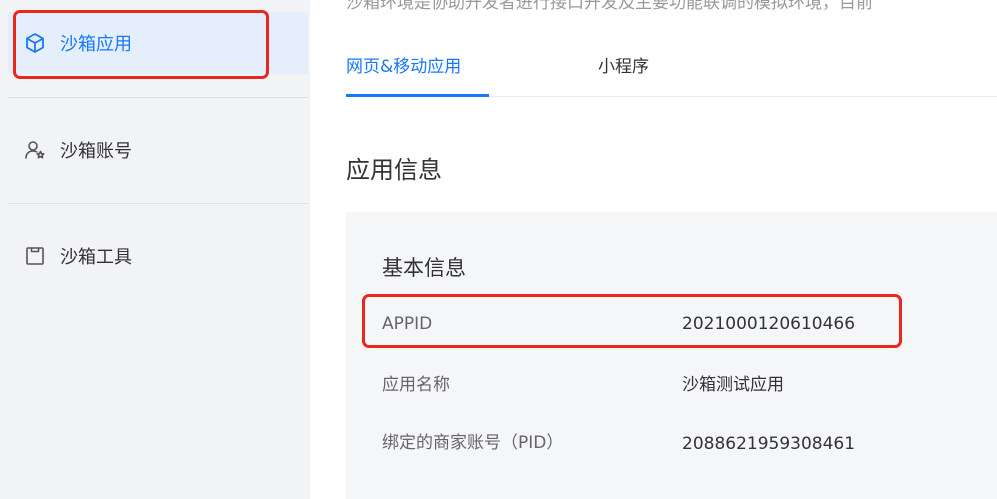 This screenshot has height=499, width=997. I want to click on user-star-icon, so click(35, 150).